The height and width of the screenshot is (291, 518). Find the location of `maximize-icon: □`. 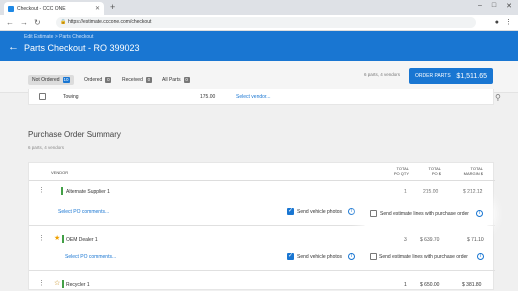

maximize-icon: □ is located at coordinates (494, 6).